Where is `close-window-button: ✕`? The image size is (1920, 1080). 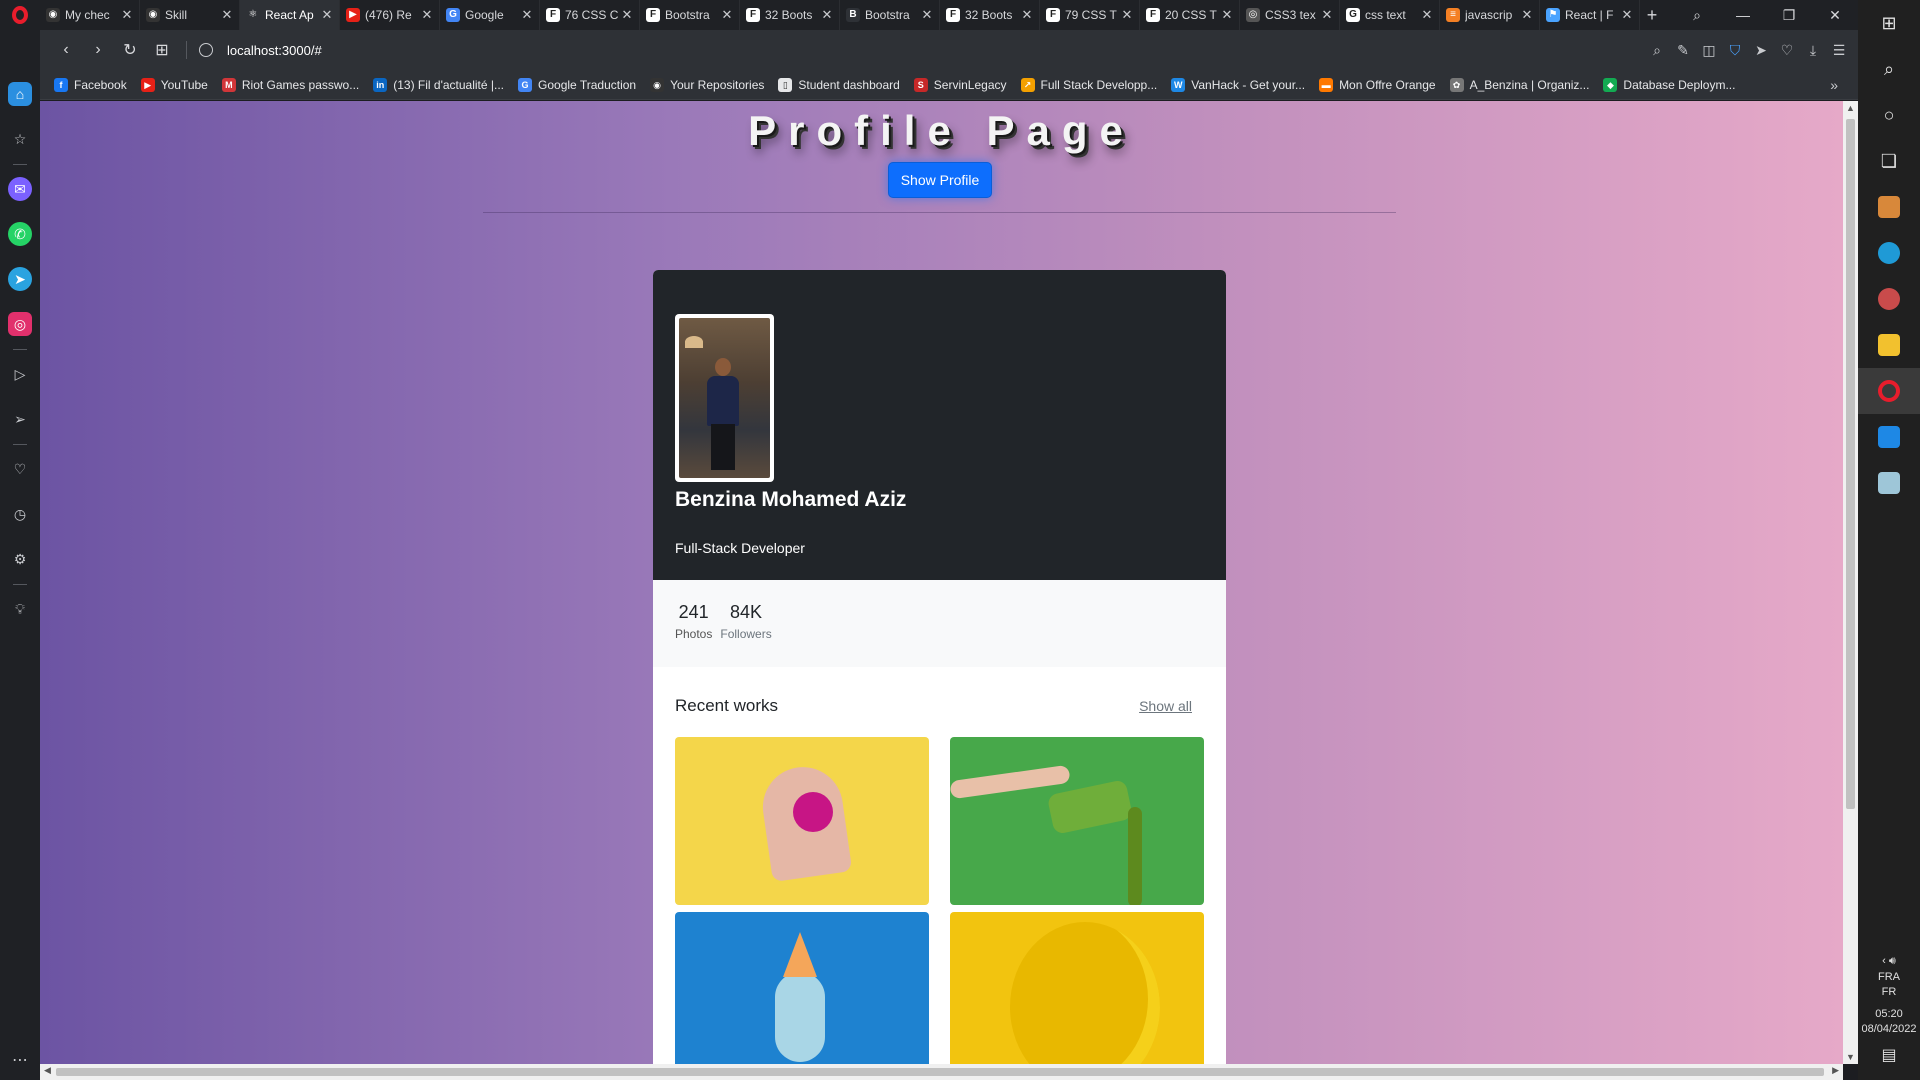 close-window-button: ✕ is located at coordinates (1835, 15).